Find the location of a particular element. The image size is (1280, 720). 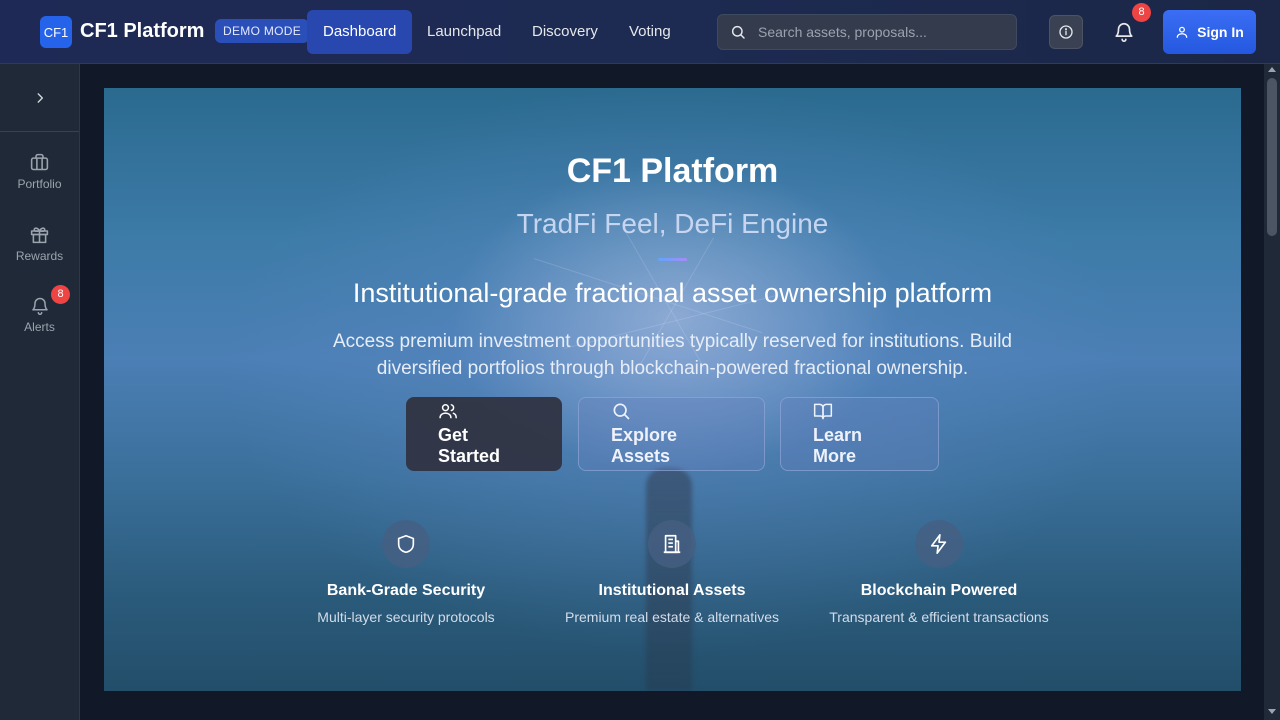

lightning-icon is located at coordinates (938, 544).